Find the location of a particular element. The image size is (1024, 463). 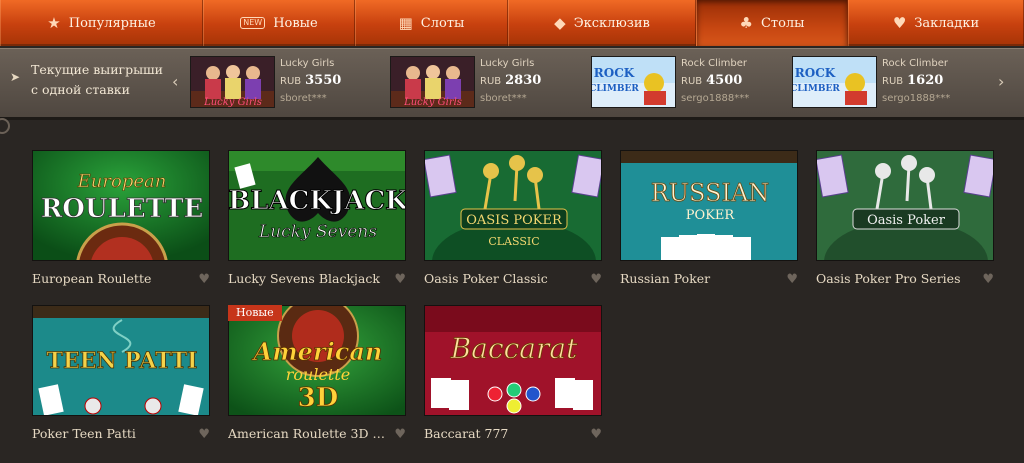

game-tile: Baccarat Baccarat 777 ♥ is located at coordinates (513, 380).